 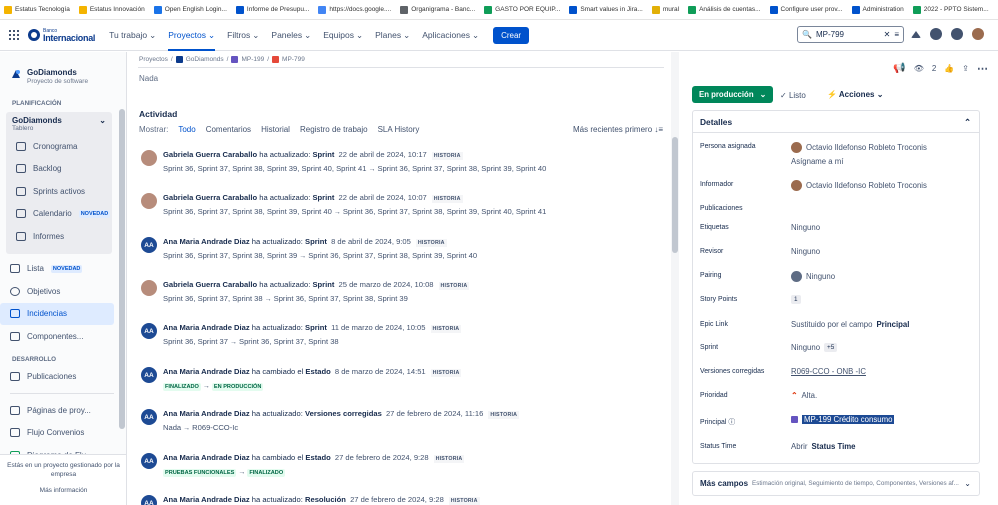 I want to click on done-button: ✓ Listo, so click(x=793, y=95).